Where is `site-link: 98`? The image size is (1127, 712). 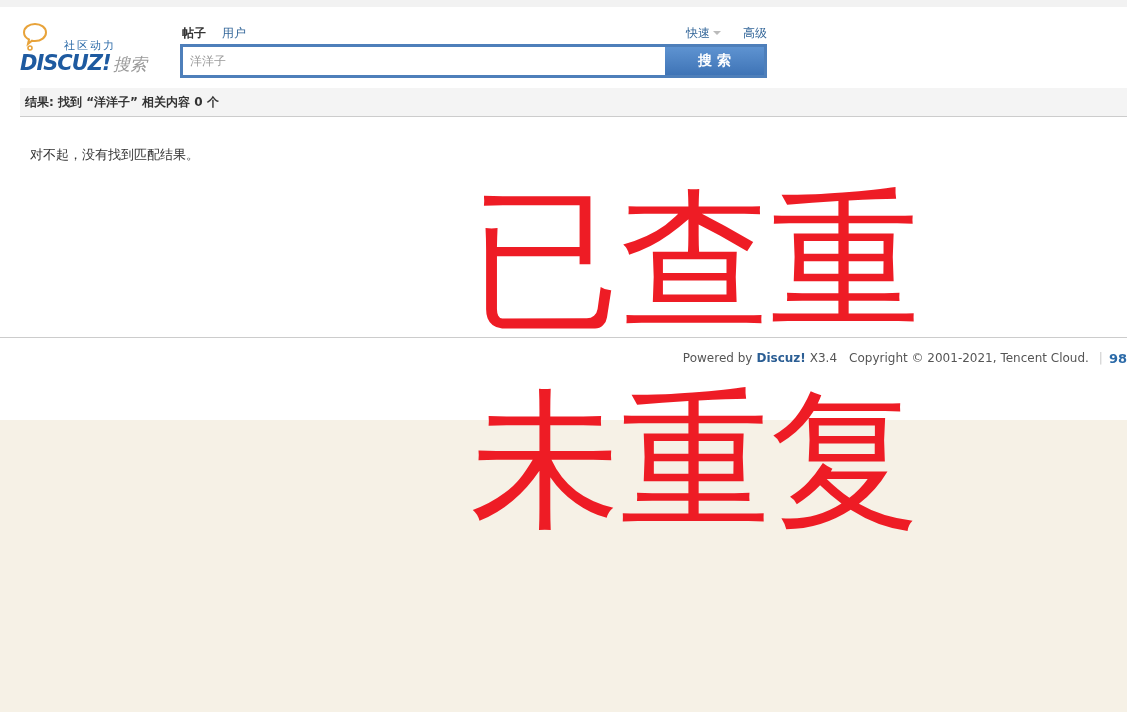 site-link: 98 is located at coordinates (1117, 358).